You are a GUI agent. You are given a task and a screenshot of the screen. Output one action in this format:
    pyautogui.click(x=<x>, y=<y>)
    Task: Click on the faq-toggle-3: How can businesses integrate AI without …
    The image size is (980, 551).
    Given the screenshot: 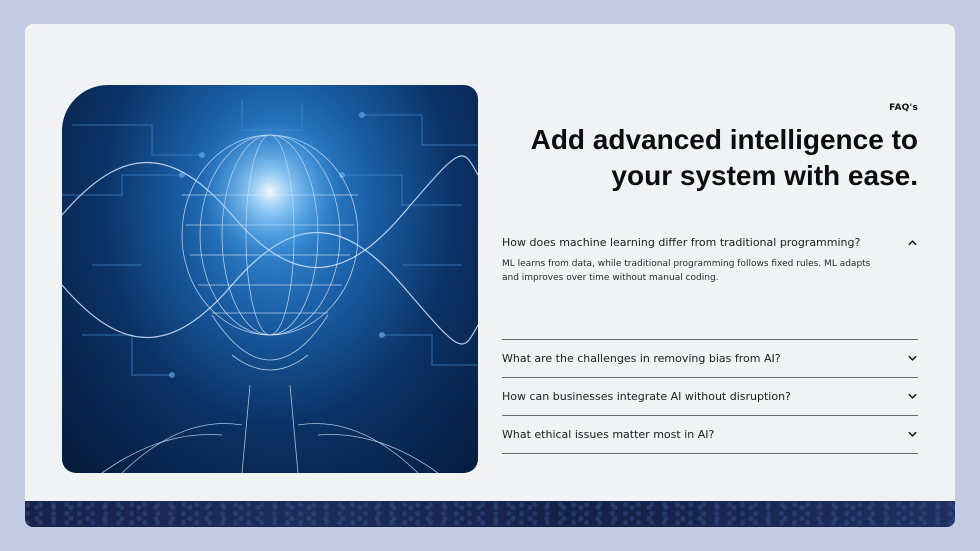 What is the action you would take?
    pyautogui.click(x=710, y=396)
    